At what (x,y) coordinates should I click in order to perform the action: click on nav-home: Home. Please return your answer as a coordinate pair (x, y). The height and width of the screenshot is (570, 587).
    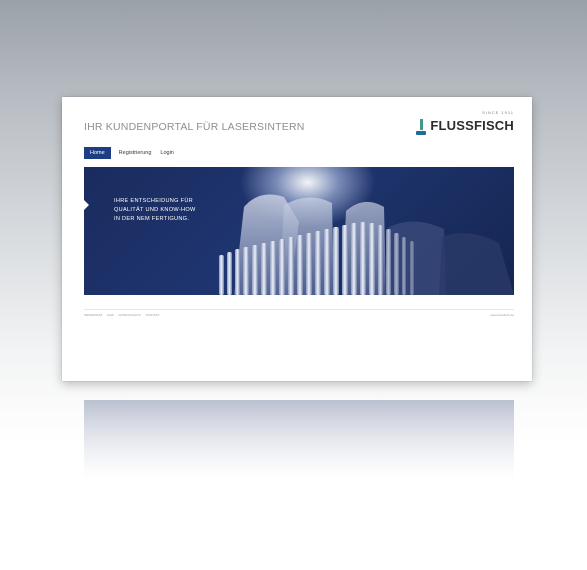
    Looking at the image, I should click on (97, 153).